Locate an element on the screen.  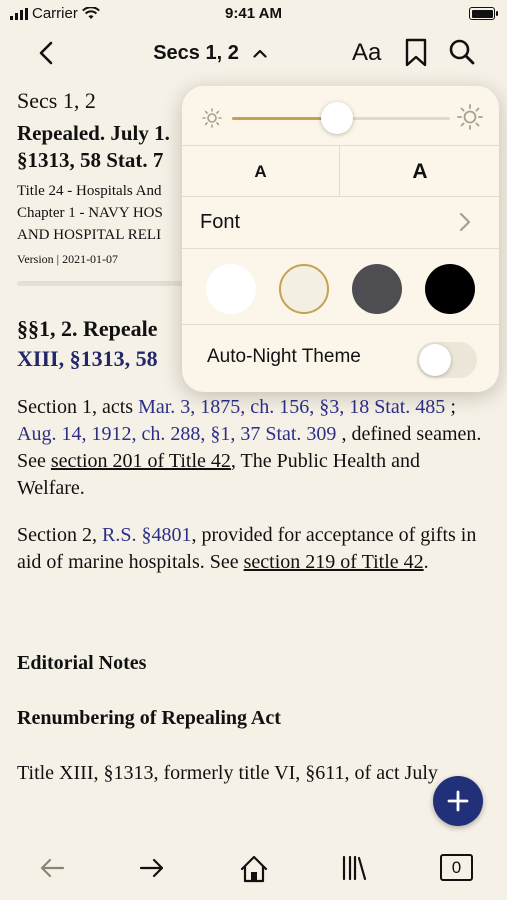
auto-night-toggle is located at coordinates (447, 360).